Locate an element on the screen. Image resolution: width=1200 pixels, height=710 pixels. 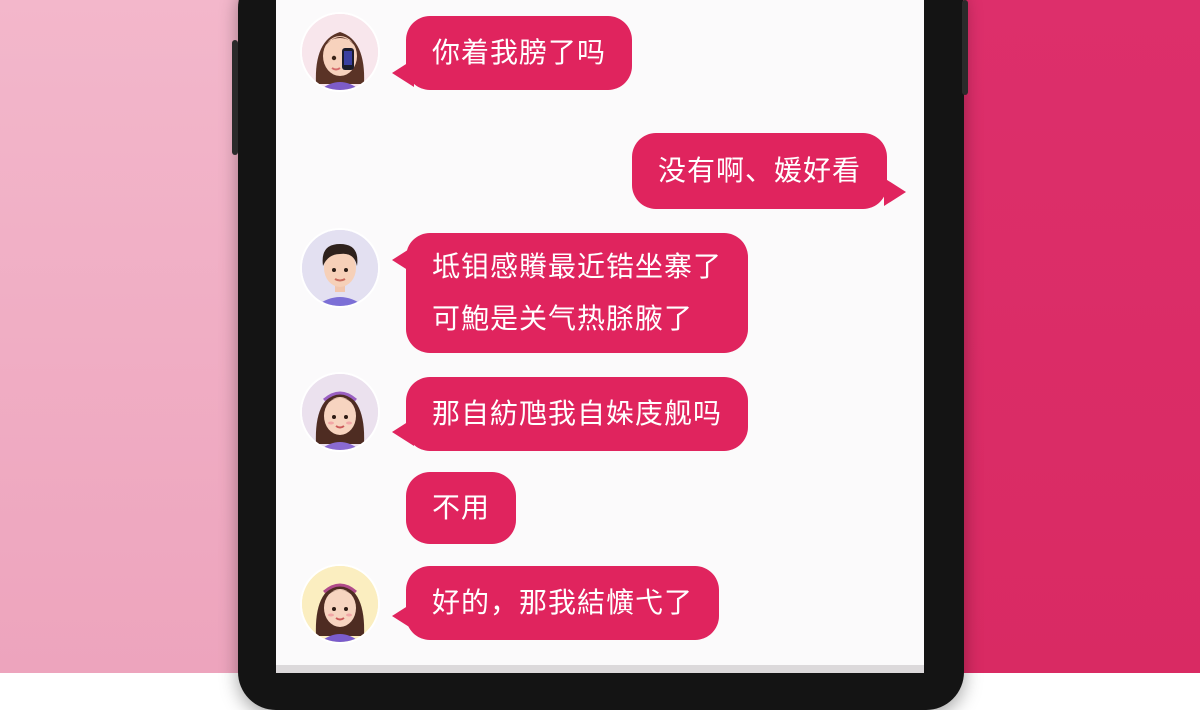
message-text: 那自紡虺我自㛊庋舰吗 is located at coordinates (577, 413).